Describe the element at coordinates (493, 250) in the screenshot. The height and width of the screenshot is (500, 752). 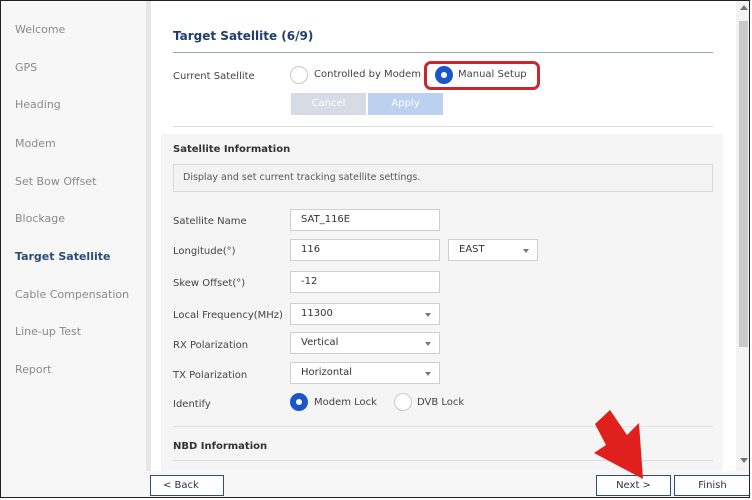
I see `hemisphere-select: EAST` at that location.